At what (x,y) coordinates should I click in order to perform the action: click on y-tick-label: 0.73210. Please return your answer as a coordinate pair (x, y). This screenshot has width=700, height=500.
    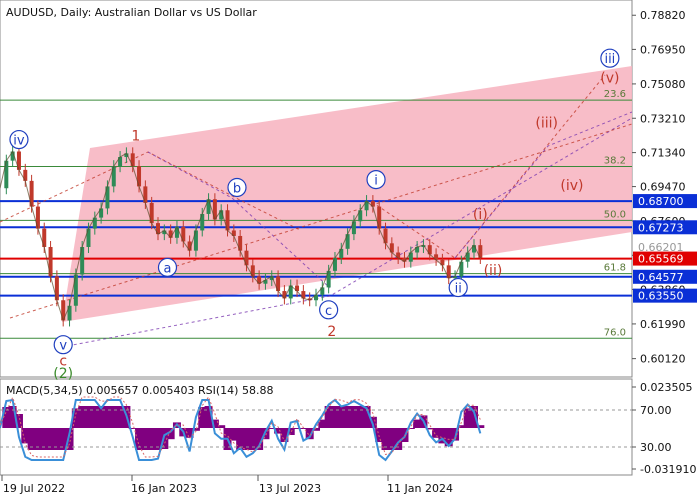
    Looking at the image, I should click on (663, 118).